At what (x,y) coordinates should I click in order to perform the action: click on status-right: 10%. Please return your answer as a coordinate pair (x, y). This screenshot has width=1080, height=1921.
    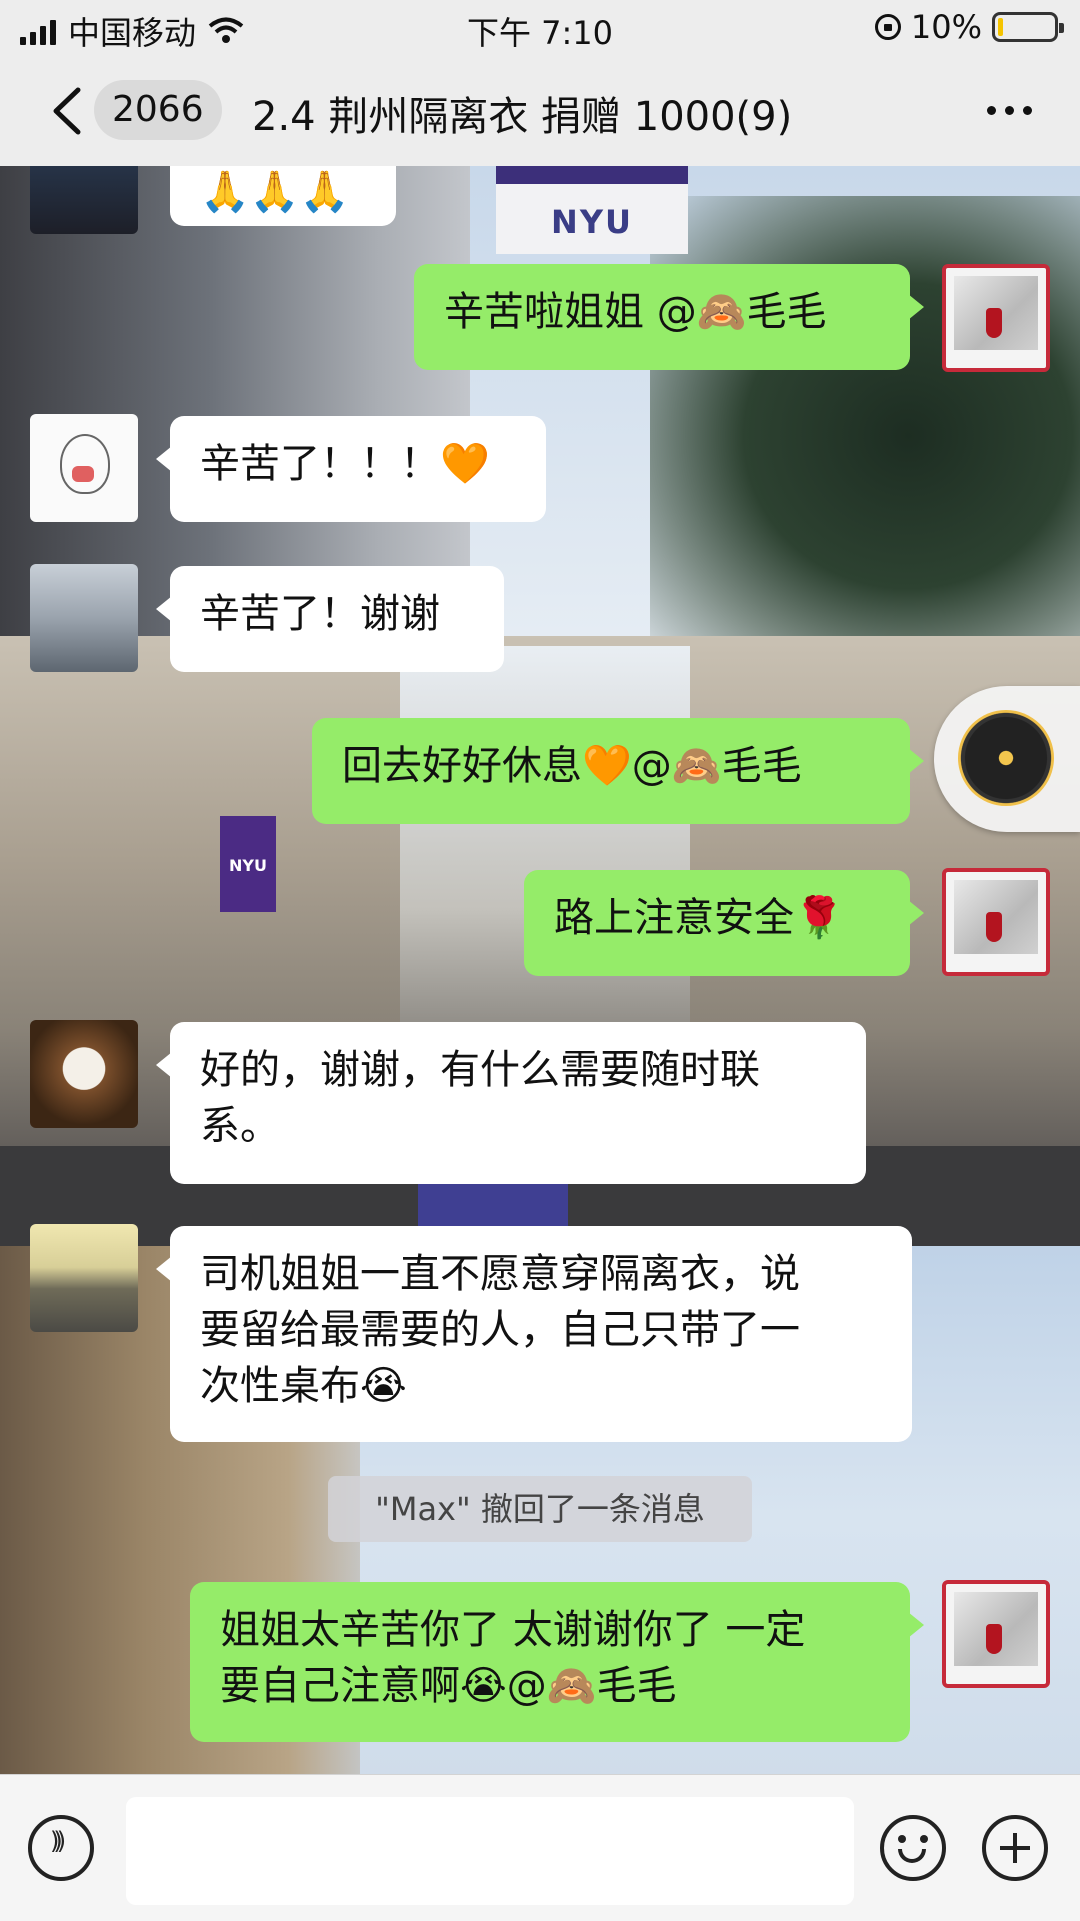
    Looking at the image, I should click on (969, 27).